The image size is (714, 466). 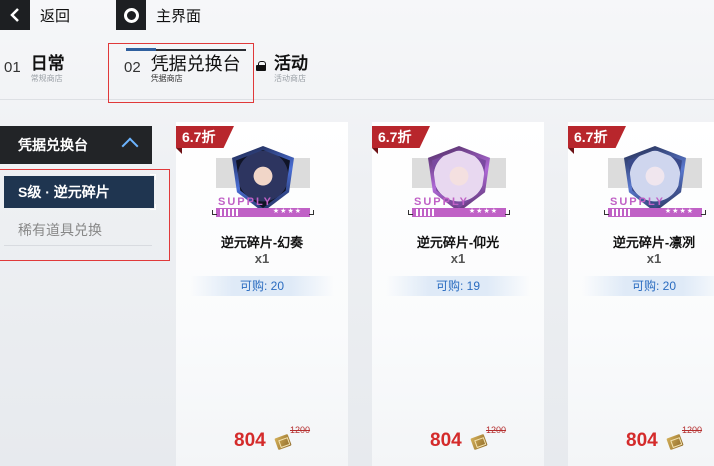 What do you see at coordinates (179, 16) in the screenshot?
I see `home-label: 主界面` at bounding box center [179, 16].